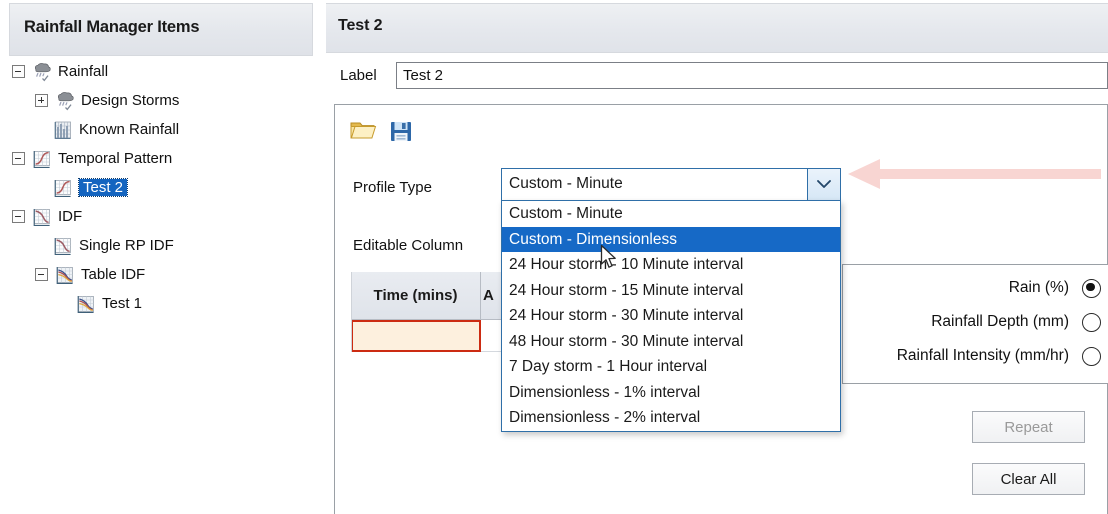 This screenshot has width=1108, height=514. What do you see at coordinates (1000, 321) in the screenshot?
I see `radio-label: Rainfall Depth (mm)` at bounding box center [1000, 321].